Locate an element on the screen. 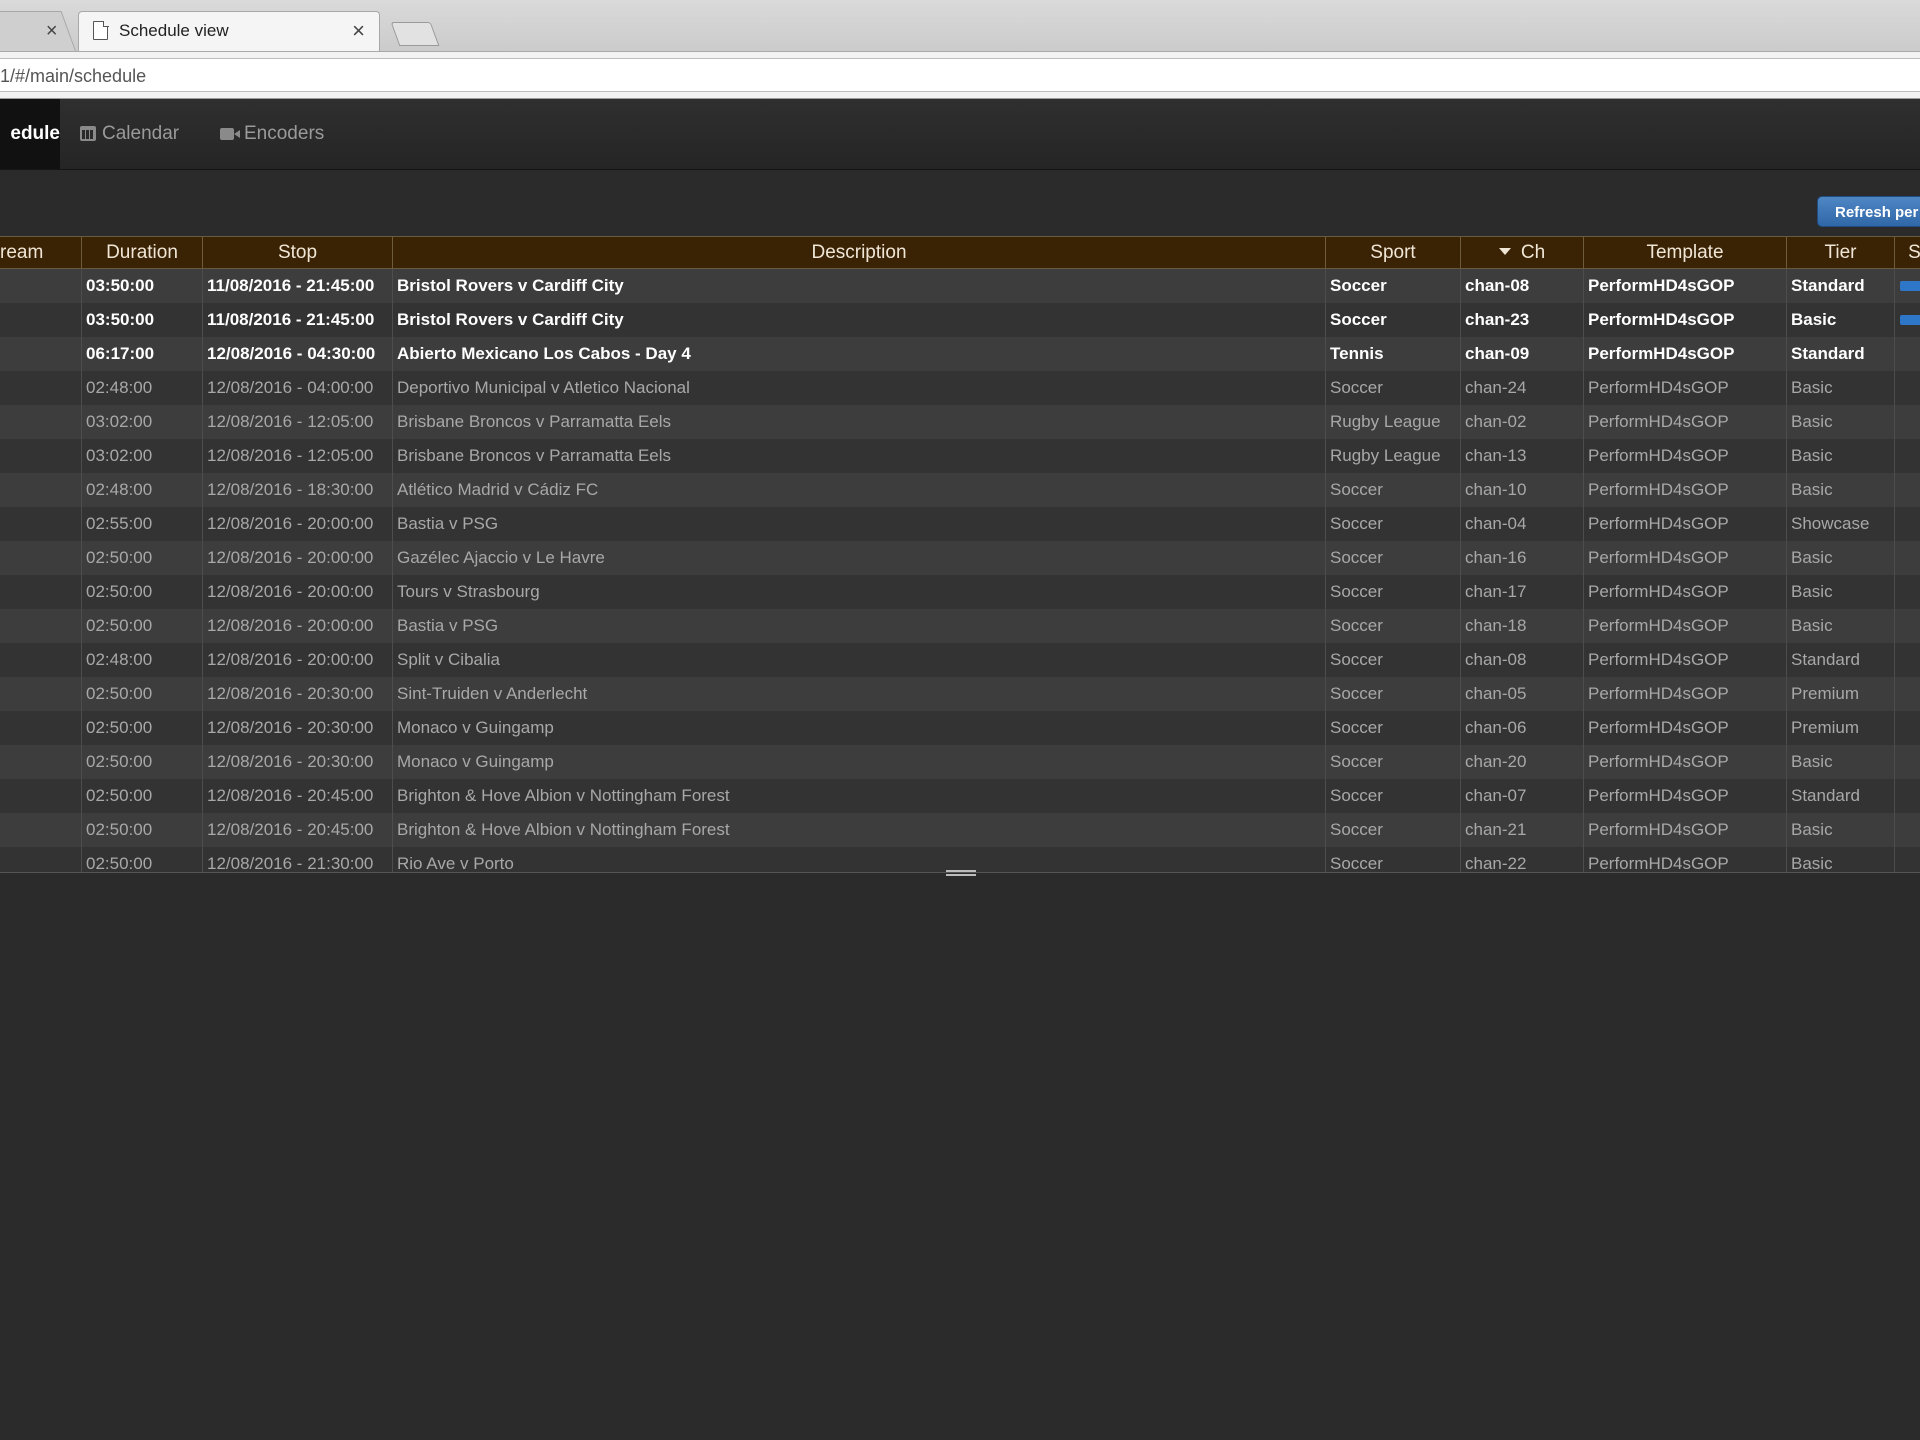 This screenshot has height=1440, width=1920. column-header-stop: Stop is located at coordinates (298, 252).